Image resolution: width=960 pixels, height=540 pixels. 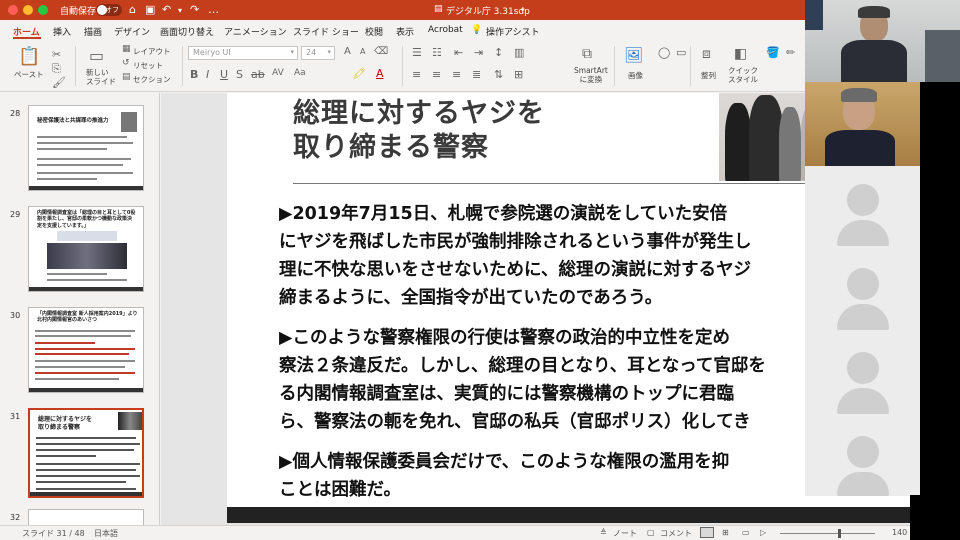 What do you see at coordinates (456, 74) in the screenshot?
I see `align-right-icon: ≡` at bounding box center [456, 74].